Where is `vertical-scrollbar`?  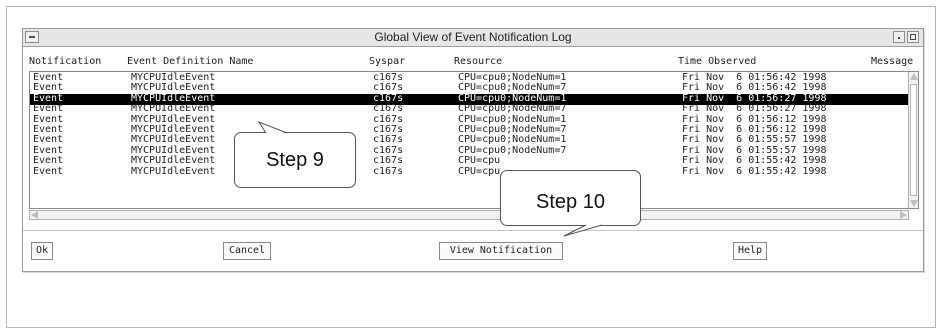 vertical-scrollbar is located at coordinates (913, 140).